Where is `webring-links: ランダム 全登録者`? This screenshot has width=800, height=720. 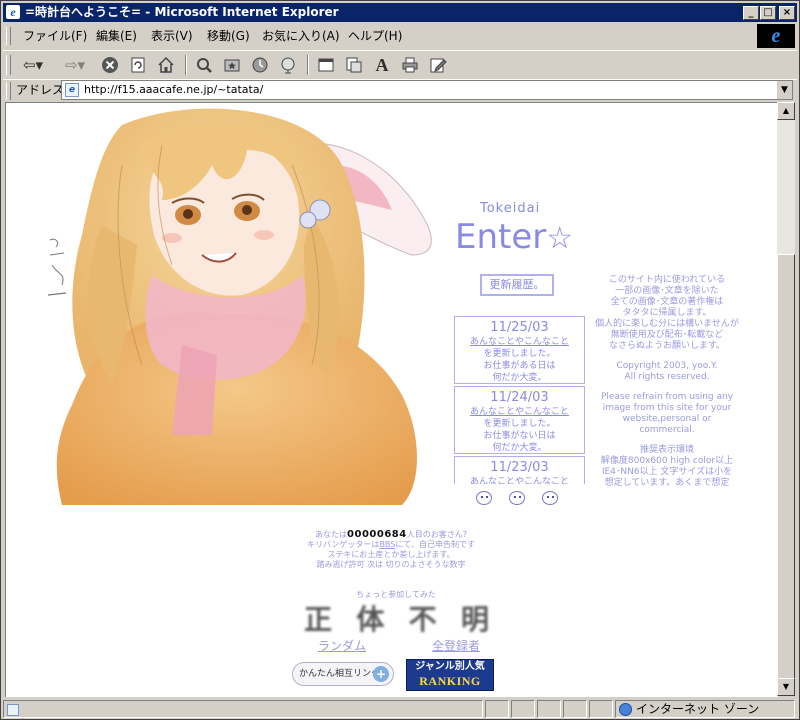 webring-links: ランダム 全登録者 is located at coordinates (399, 645).